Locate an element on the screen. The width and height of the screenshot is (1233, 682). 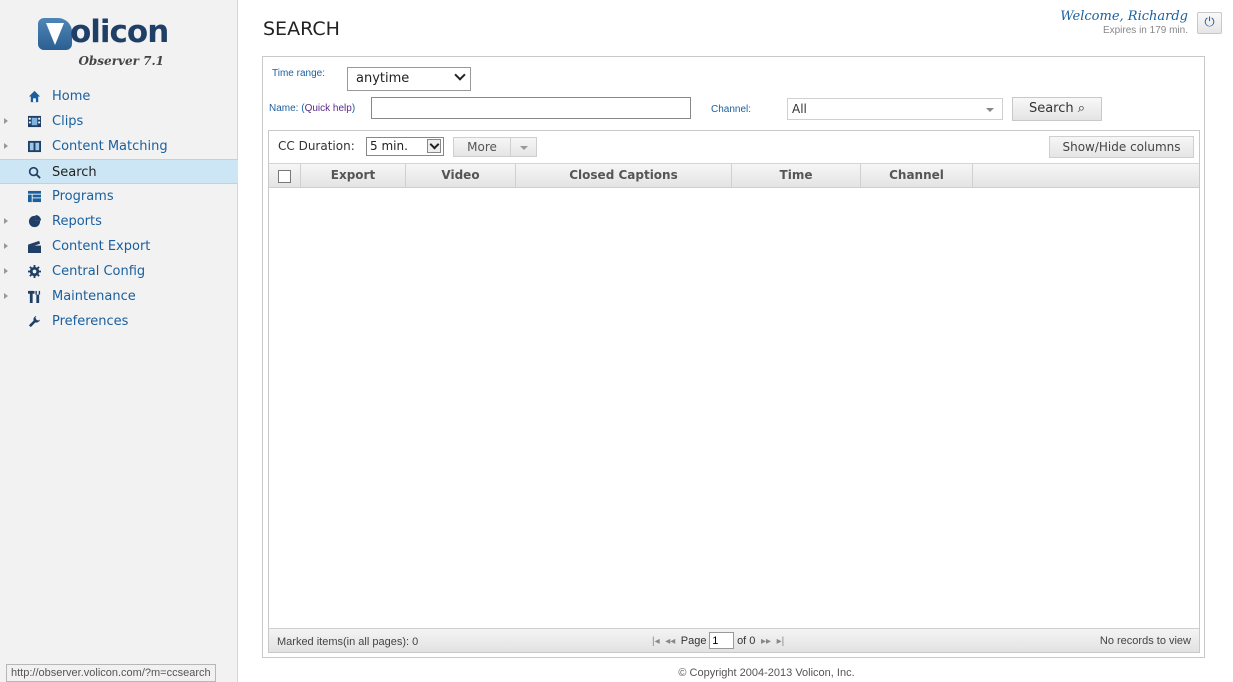
logout-button: ⏻ is located at coordinates (1209, 23).